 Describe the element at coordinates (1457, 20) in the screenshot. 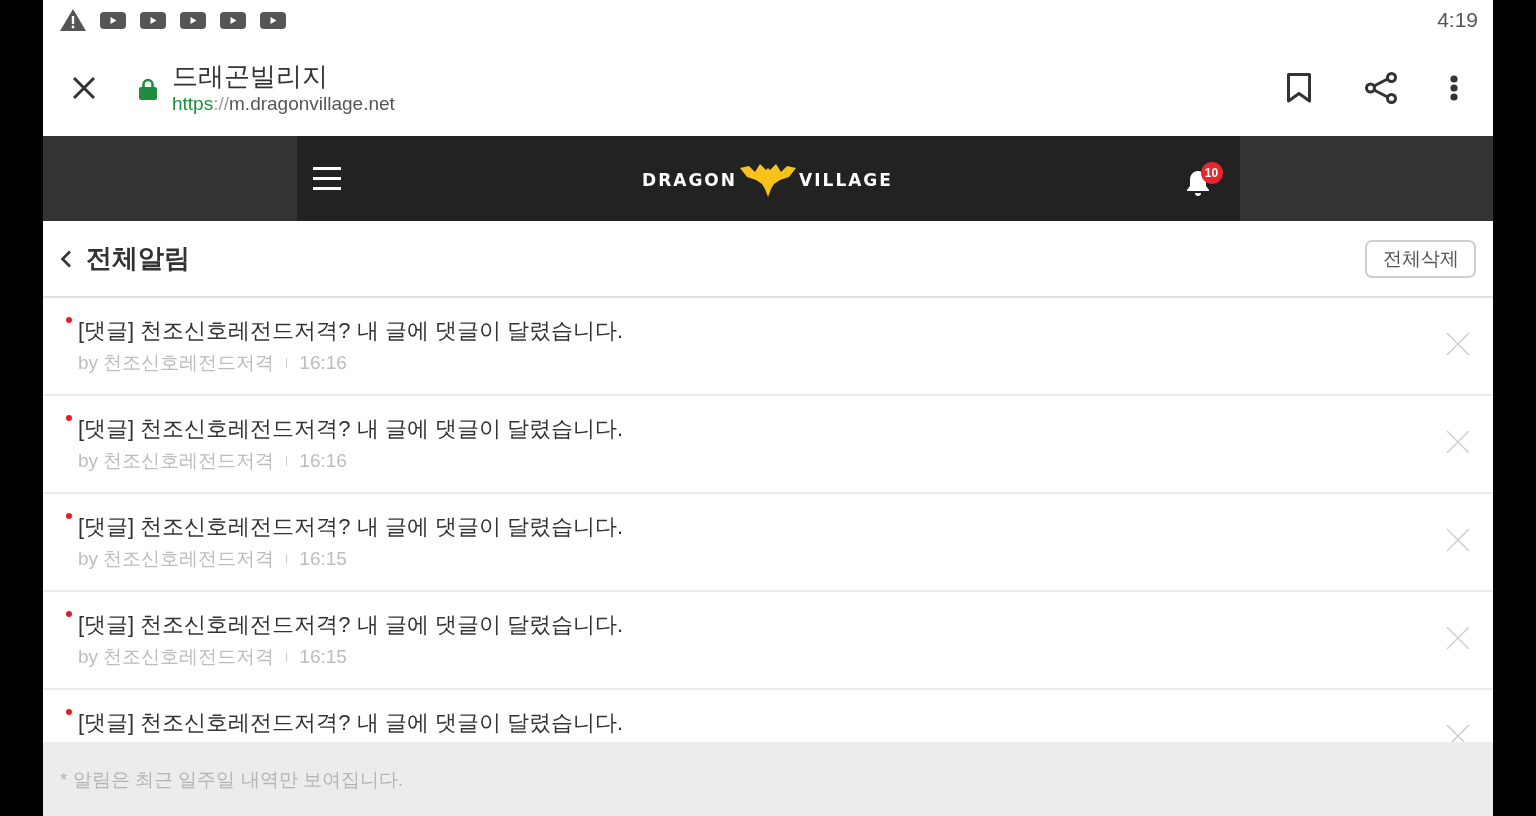

I see `status-time: 4:19` at that location.